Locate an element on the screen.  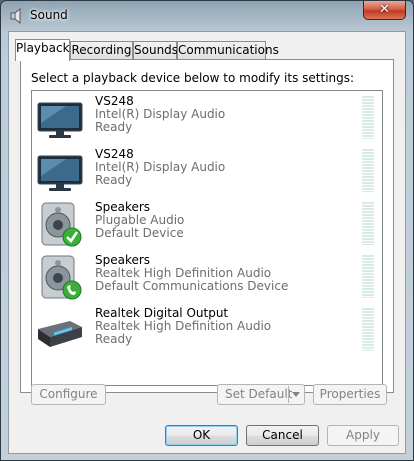
device-name: Realtek Digital Output is located at coordinates (162, 313).